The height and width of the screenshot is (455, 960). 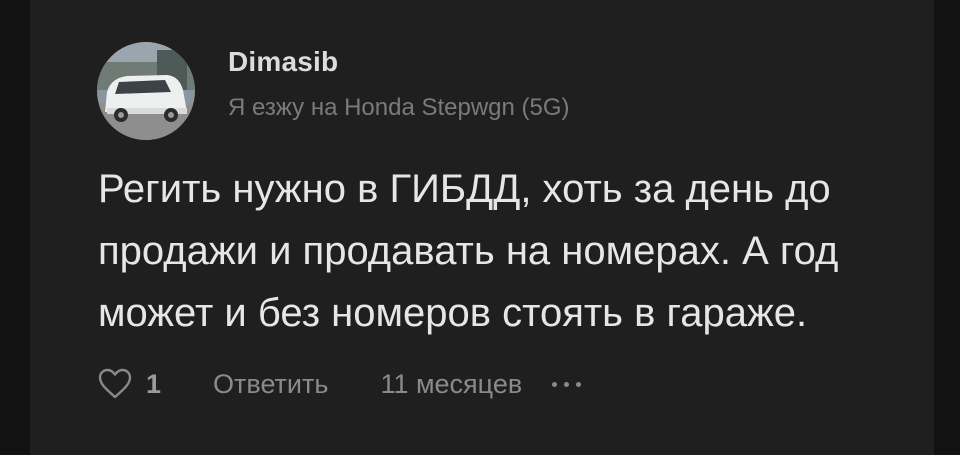 I want to click on avatar-photo, so click(x=146, y=91).